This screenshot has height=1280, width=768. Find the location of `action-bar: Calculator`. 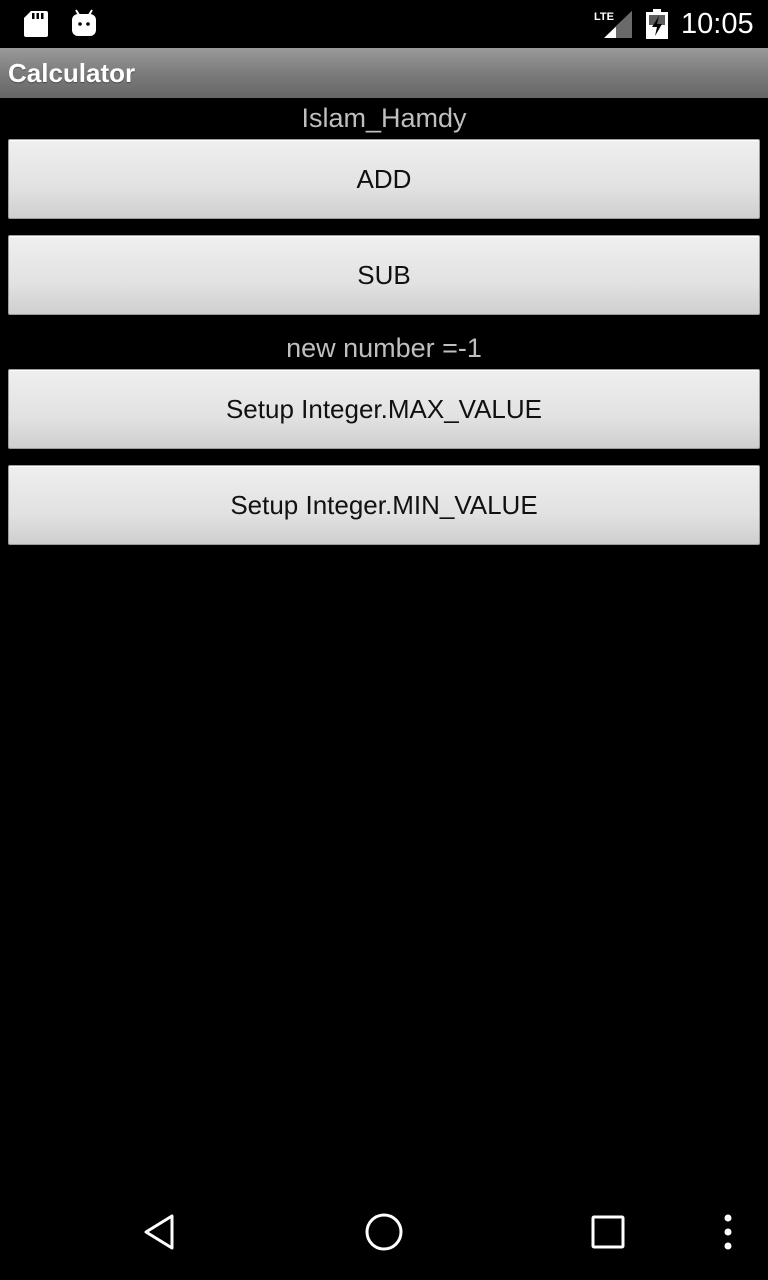

action-bar: Calculator is located at coordinates (384, 73).